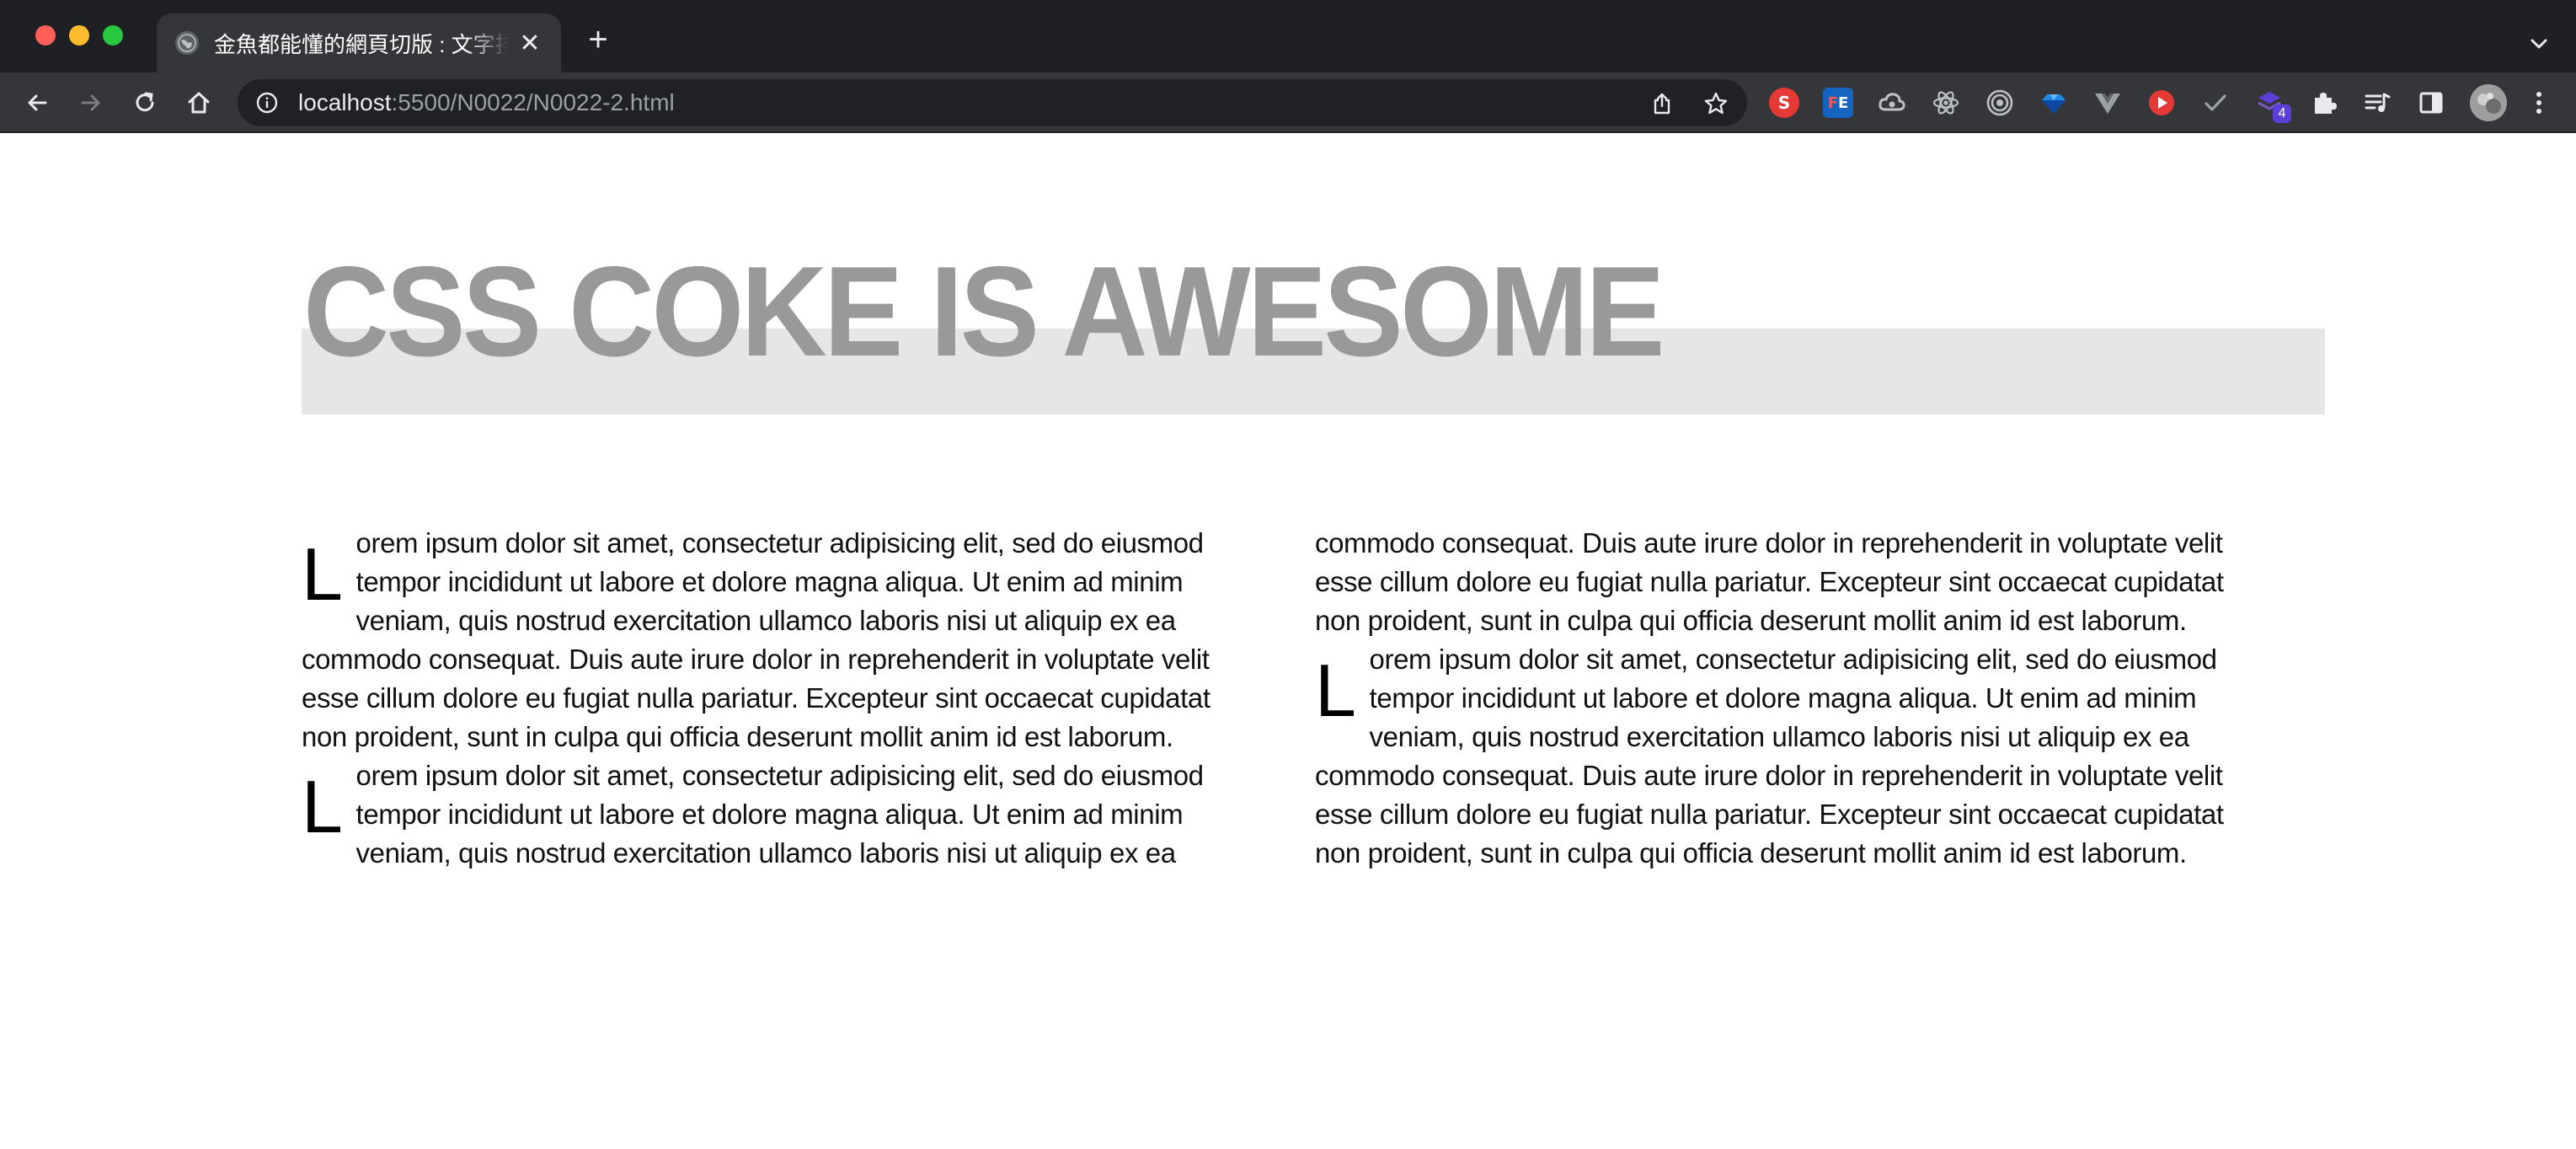  I want to click on headline-section: CSS COKE IS AWESOME, so click(1313, 334).